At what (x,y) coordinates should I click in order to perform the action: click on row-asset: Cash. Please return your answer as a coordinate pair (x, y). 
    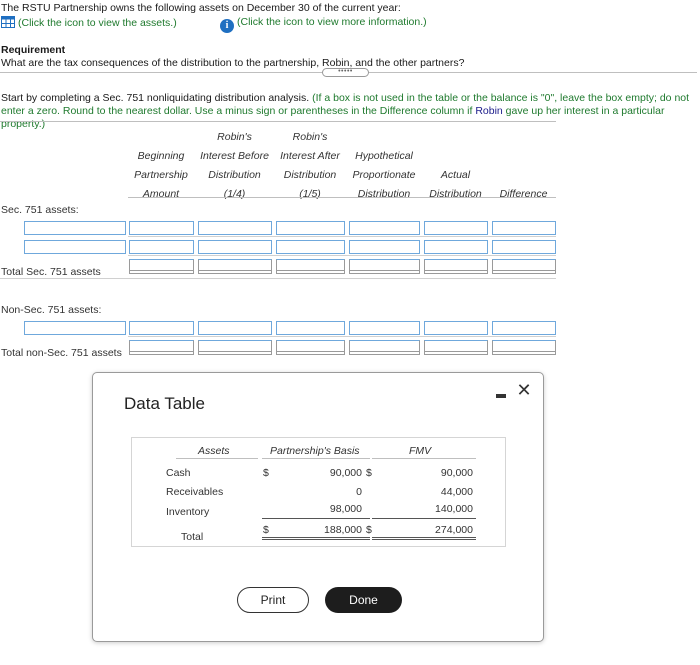
    Looking at the image, I should click on (178, 473).